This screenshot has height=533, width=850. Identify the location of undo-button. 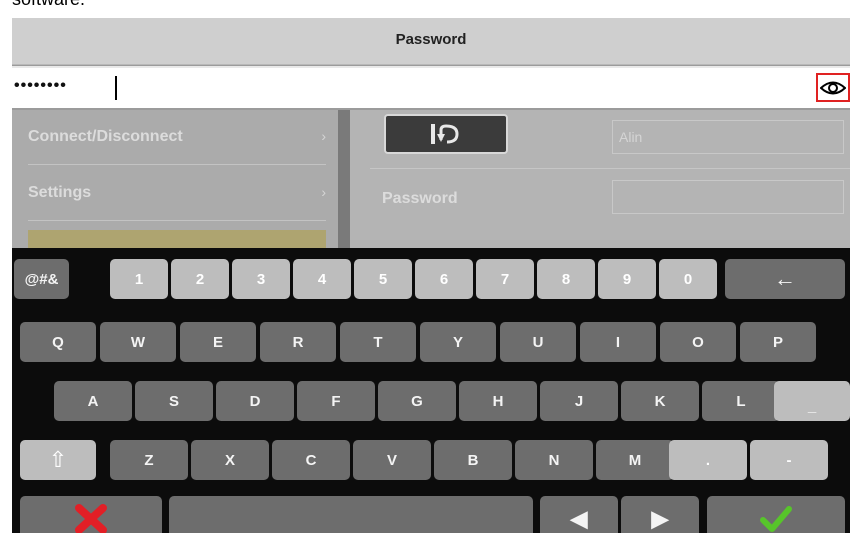
(446, 134).